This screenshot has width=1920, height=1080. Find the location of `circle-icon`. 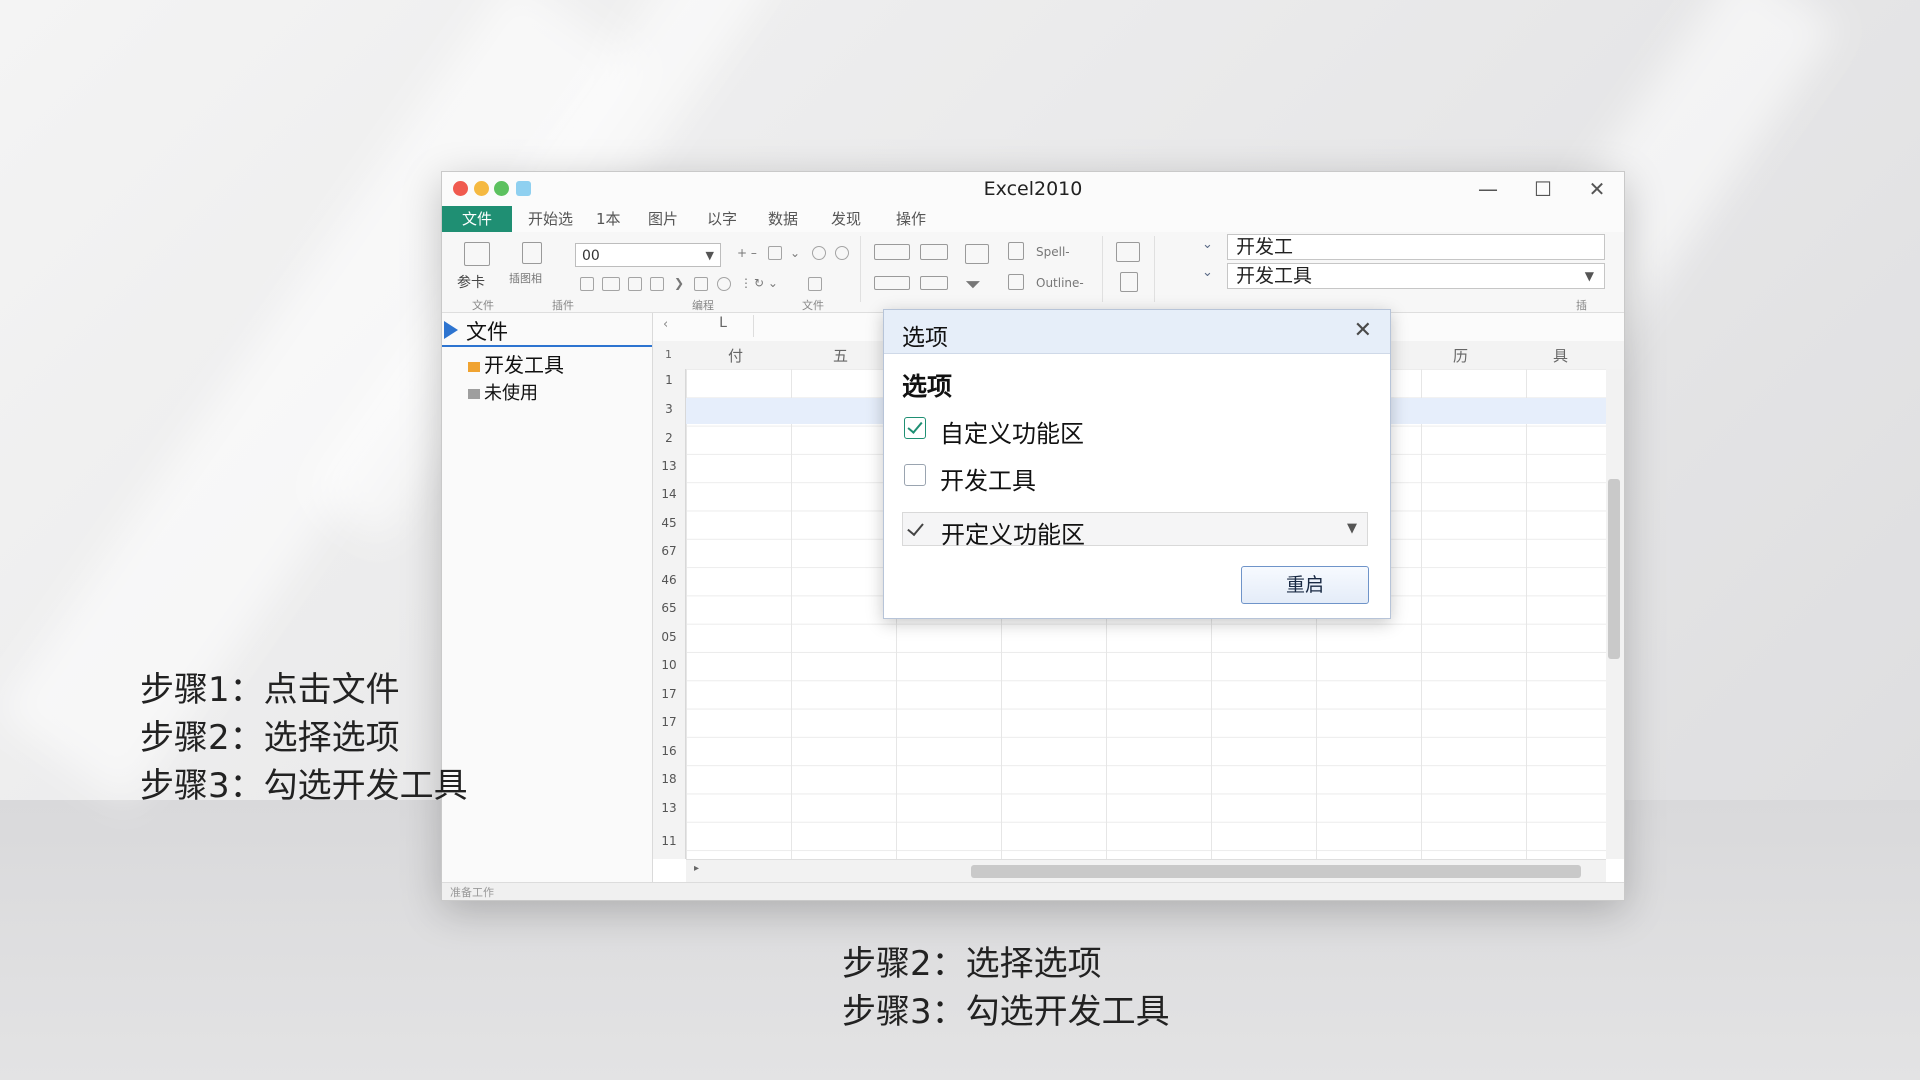

circle-icon is located at coordinates (842, 253).